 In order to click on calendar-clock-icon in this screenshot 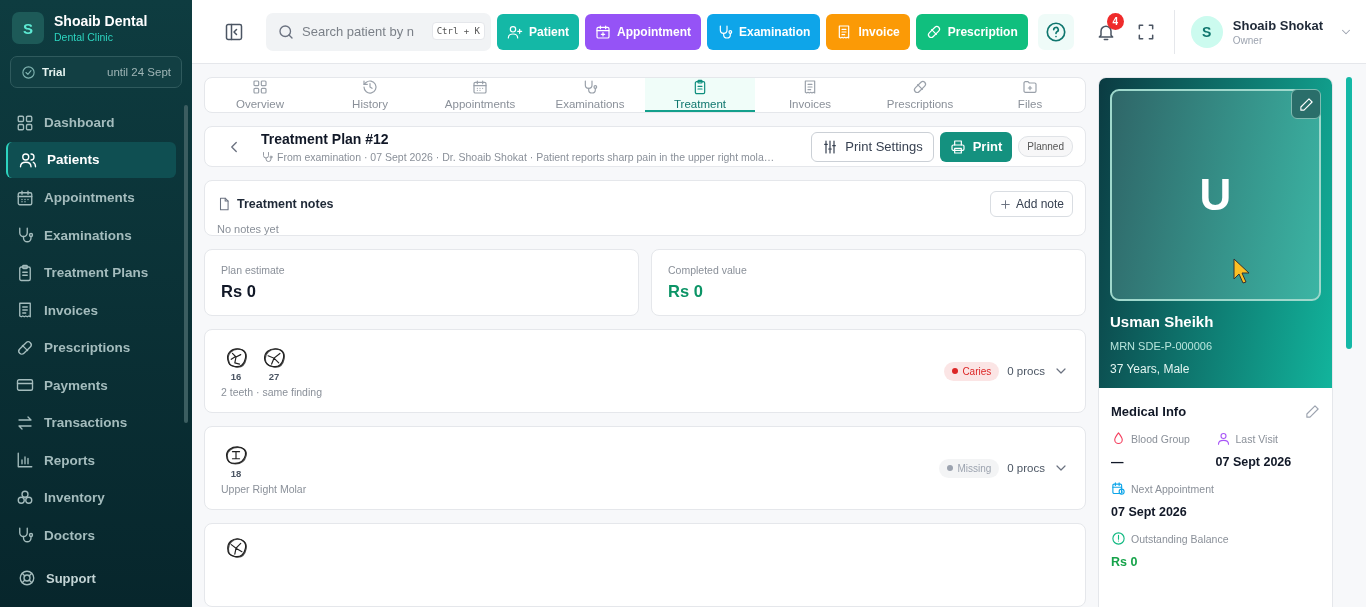, I will do `click(1118, 488)`.